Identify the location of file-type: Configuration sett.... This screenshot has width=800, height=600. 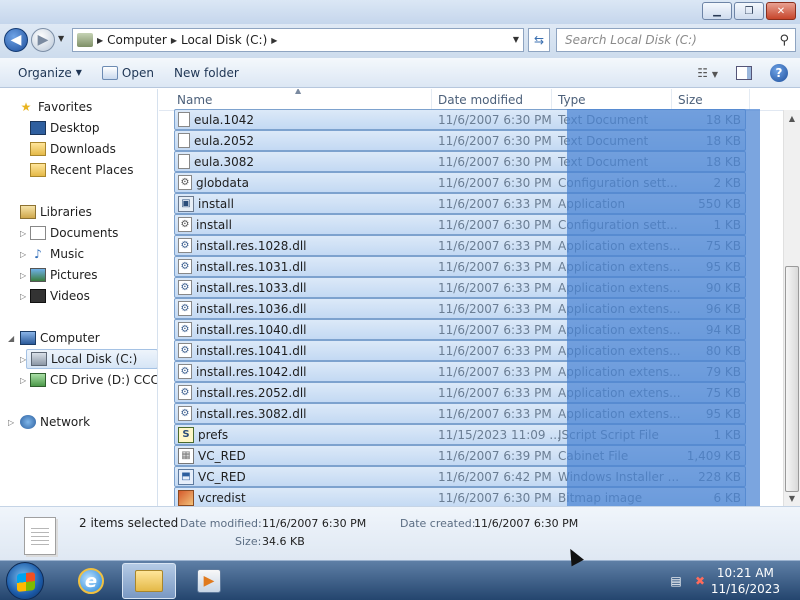
(618, 224).